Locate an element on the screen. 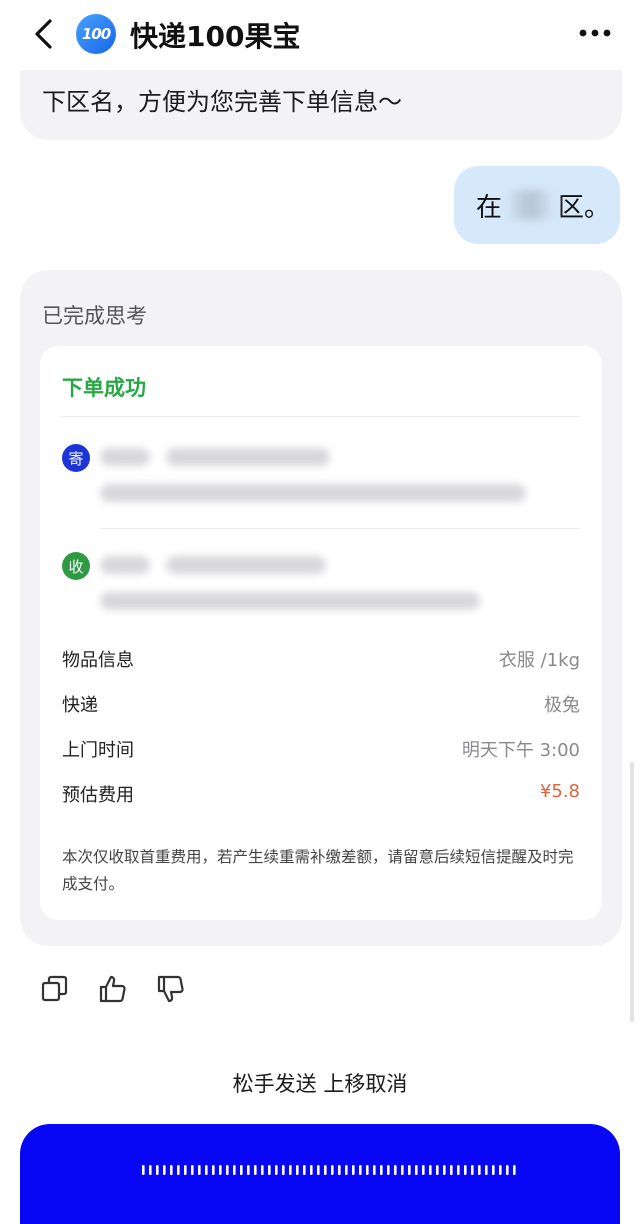  receiver-badge: 收 is located at coordinates (76, 566).